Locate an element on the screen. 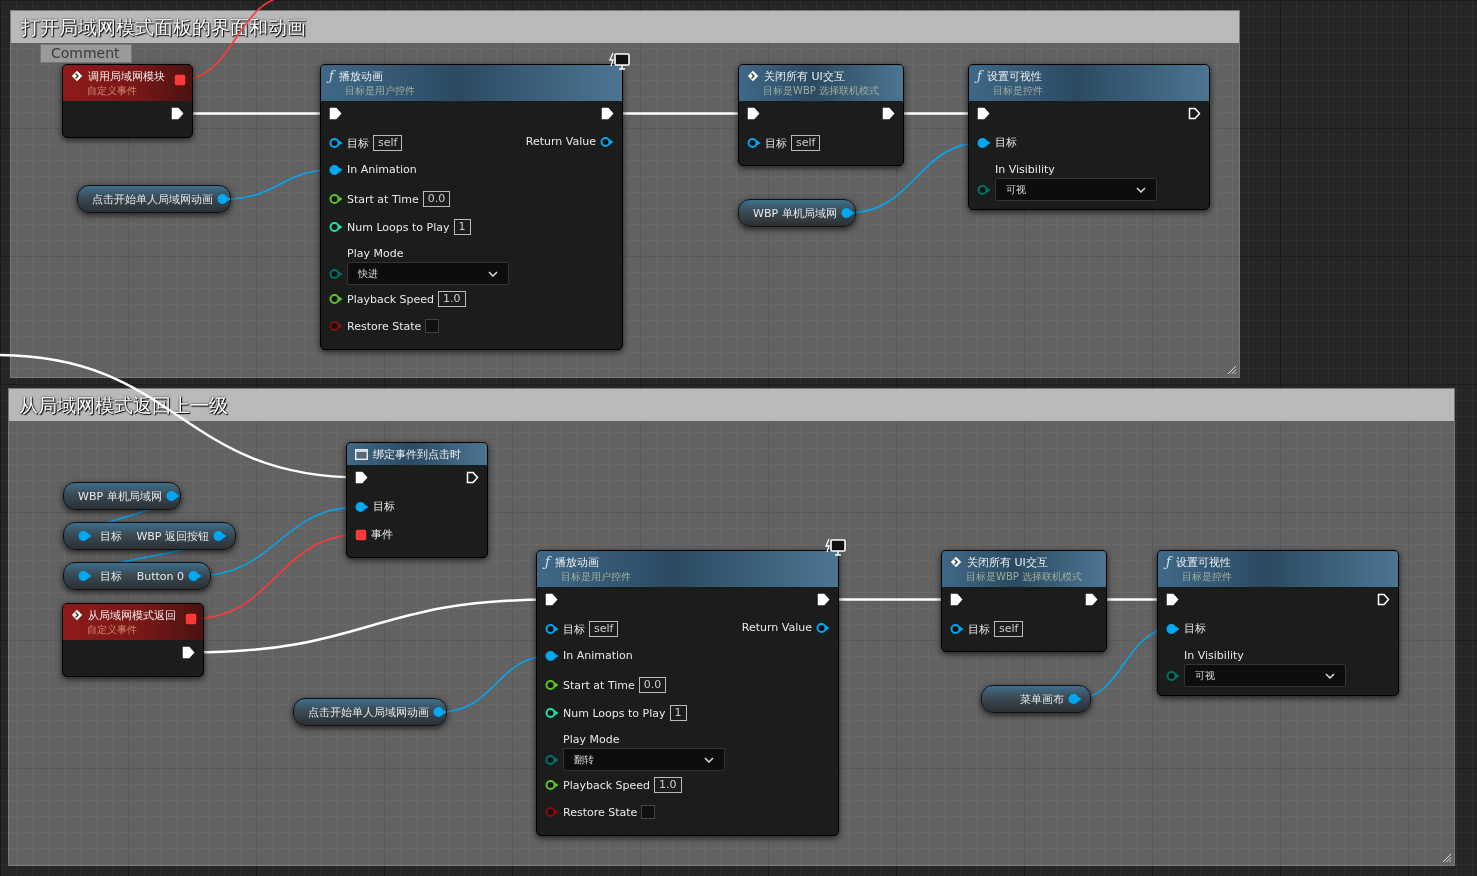  window-icon is located at coordinates (361, 454).